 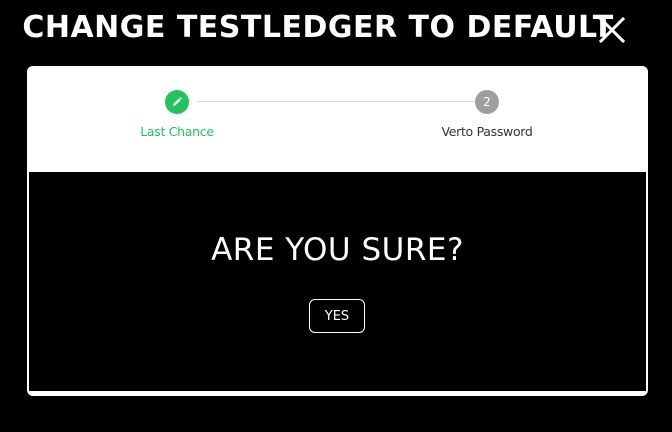 What do you see at coordinates (177, 131) in the screenshot?
I see `step-1-label: Last Chance` at bounding box center [177, 131].